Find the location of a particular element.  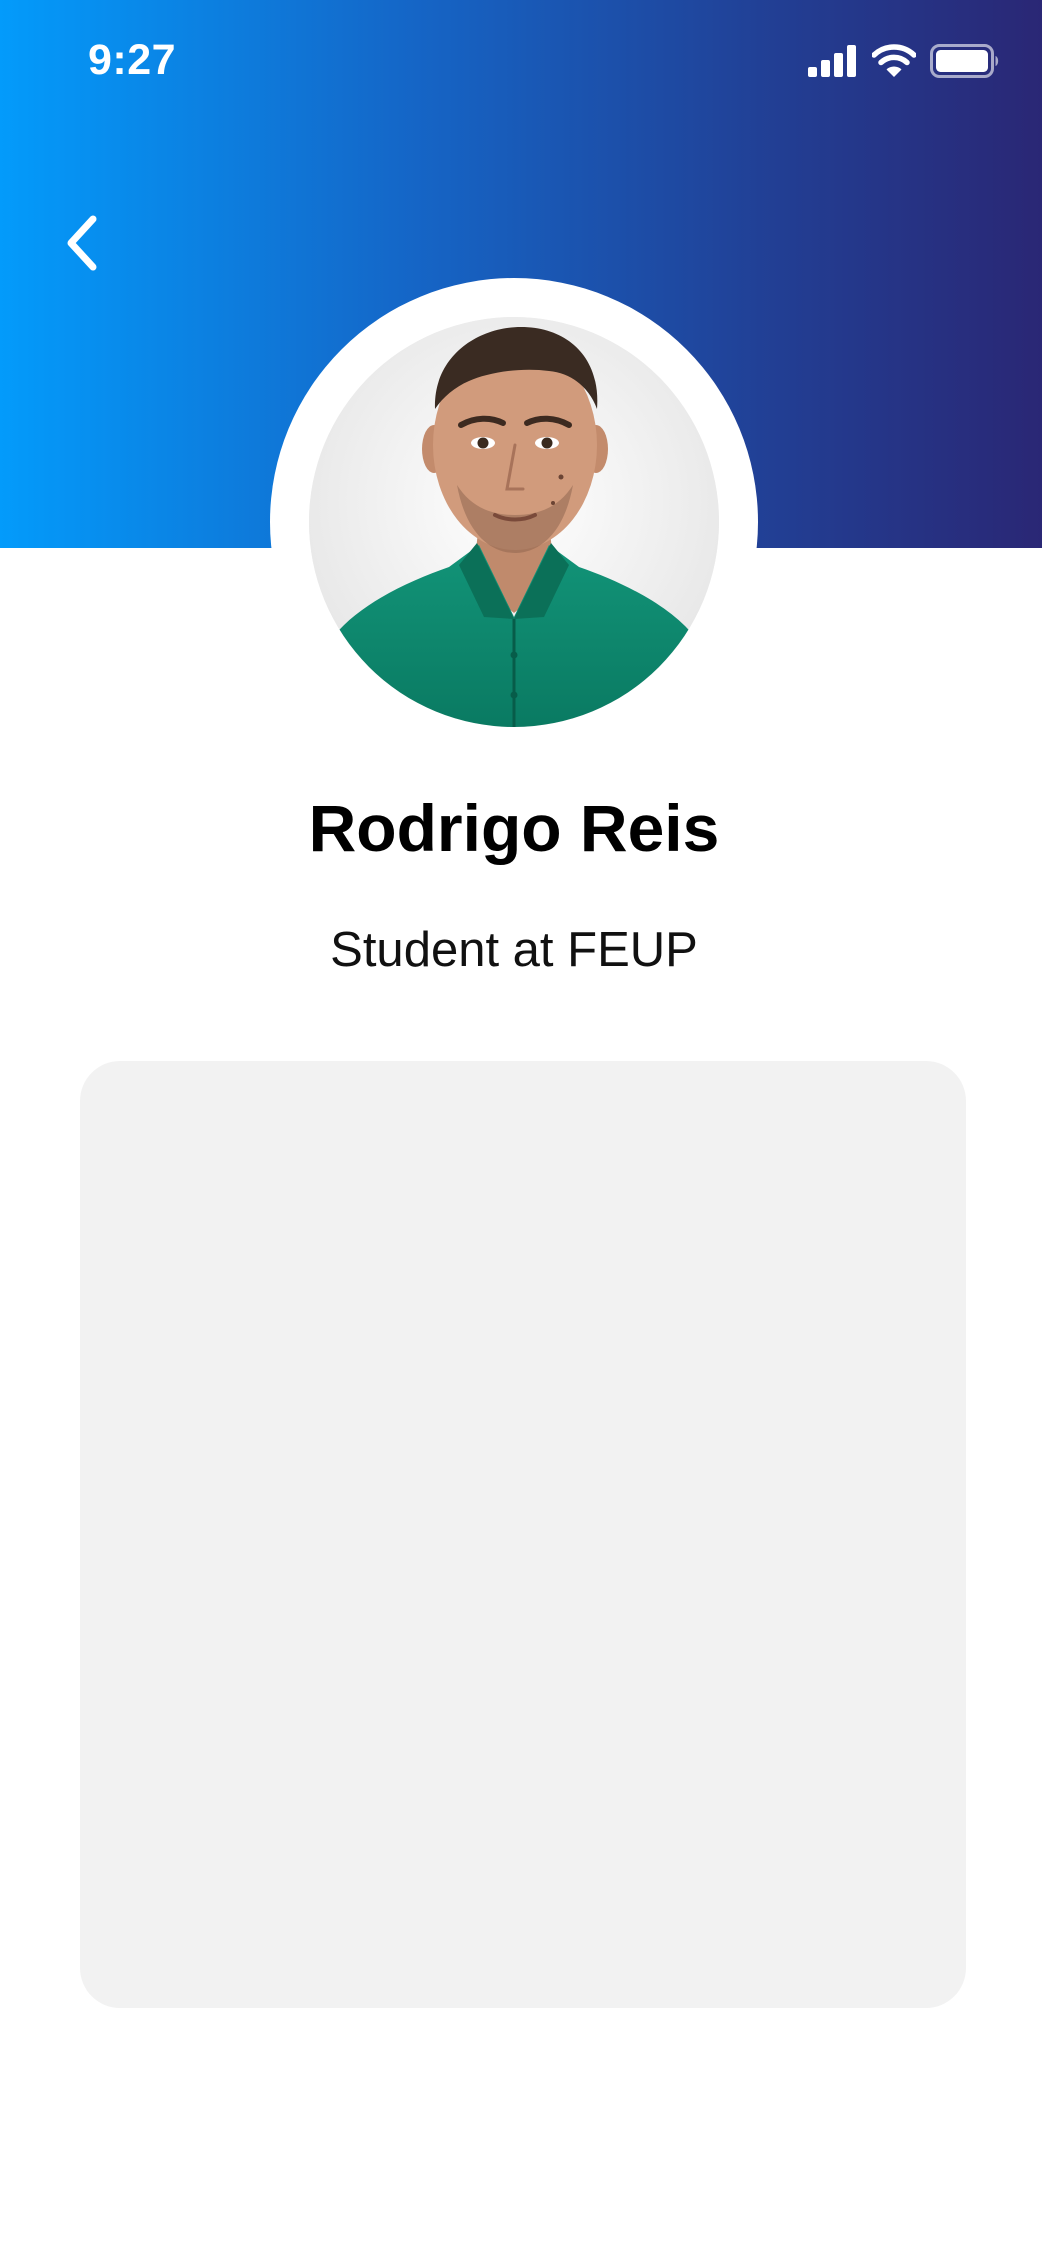

status-icons is located at coordinates (904, 61).